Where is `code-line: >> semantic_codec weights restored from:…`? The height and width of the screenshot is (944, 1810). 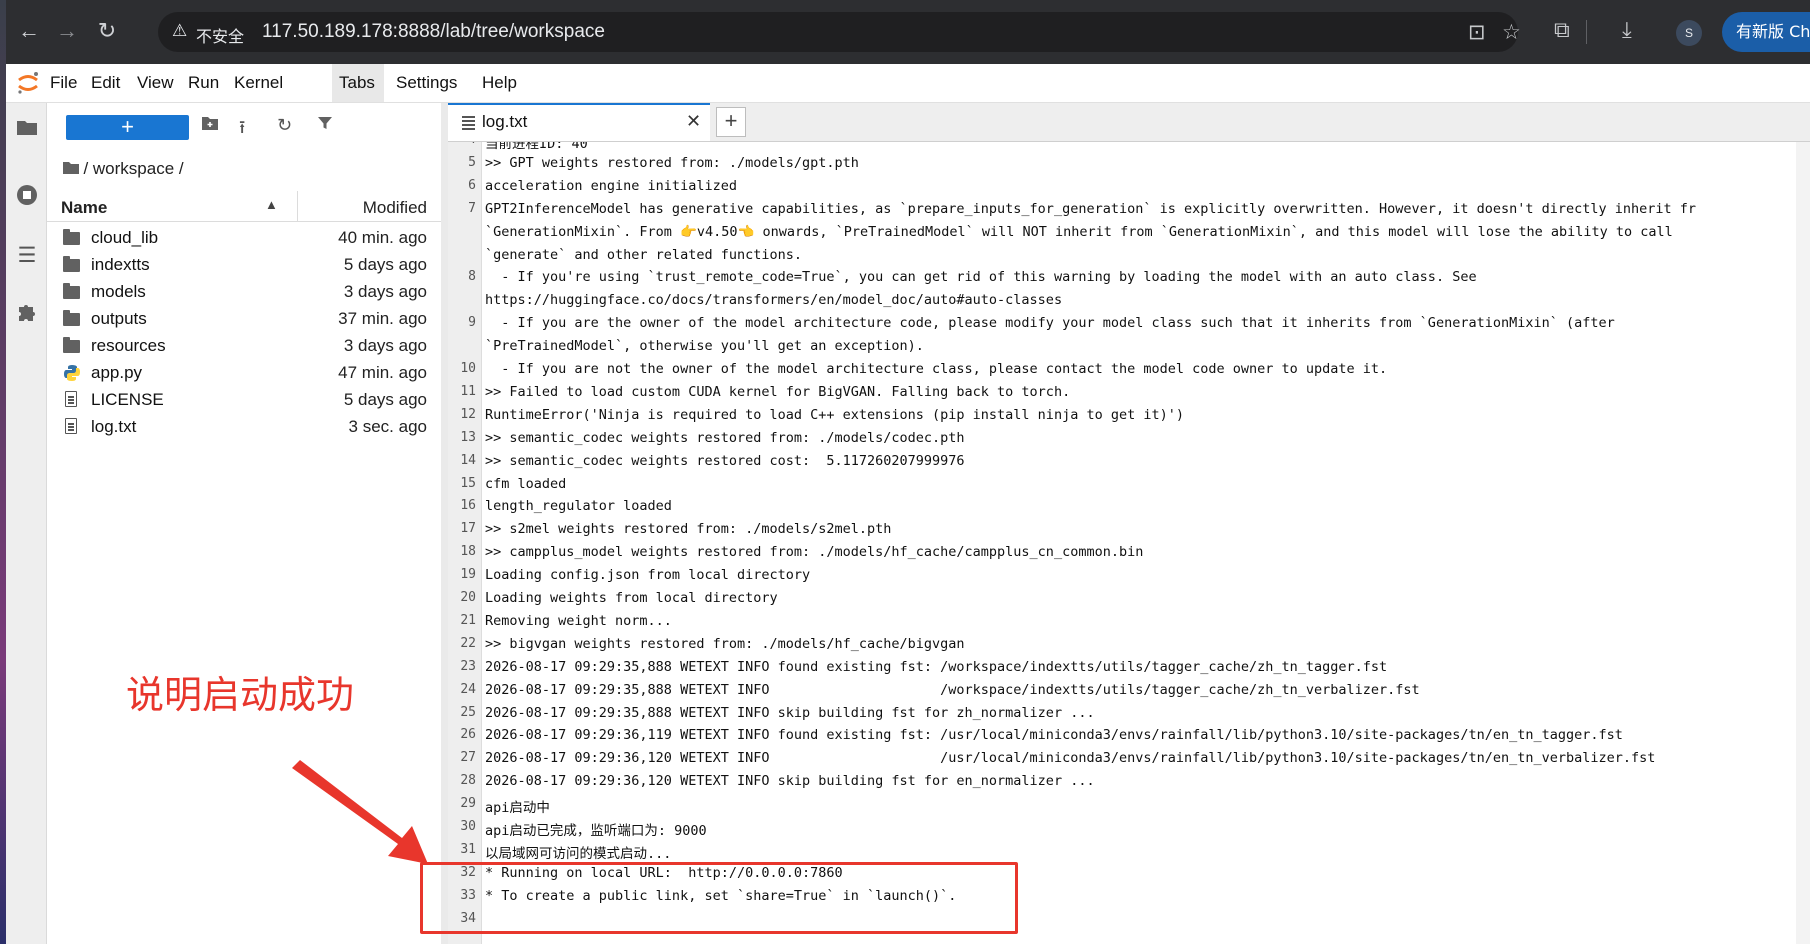
code-line: >> semantic_codec weights restored from:… is located at coordinates (725, 437).